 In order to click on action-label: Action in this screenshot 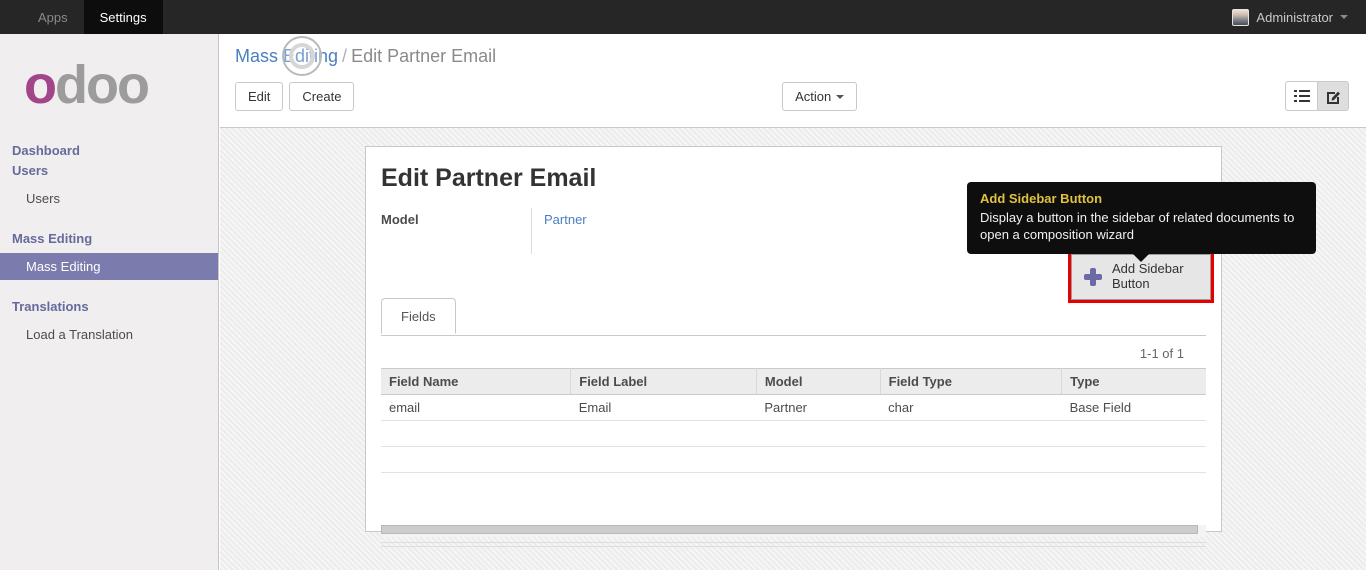, I will do `click(813, 96)`.